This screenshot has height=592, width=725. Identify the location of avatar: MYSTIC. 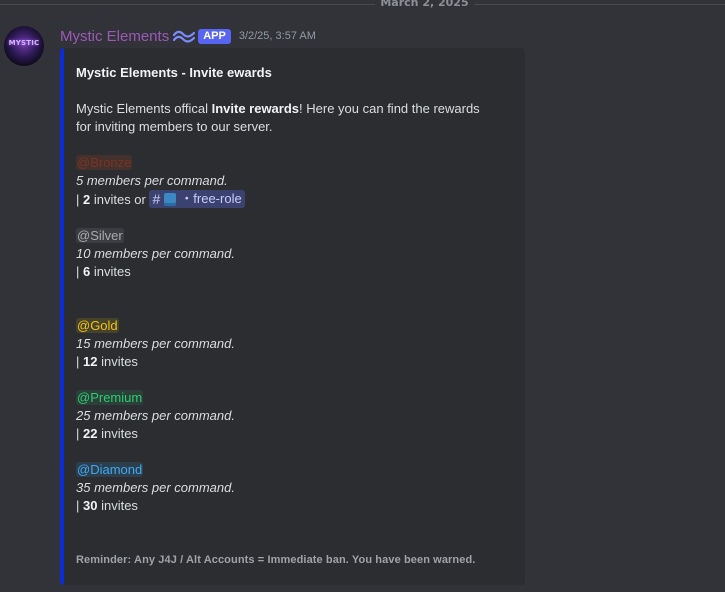
(24, 46).